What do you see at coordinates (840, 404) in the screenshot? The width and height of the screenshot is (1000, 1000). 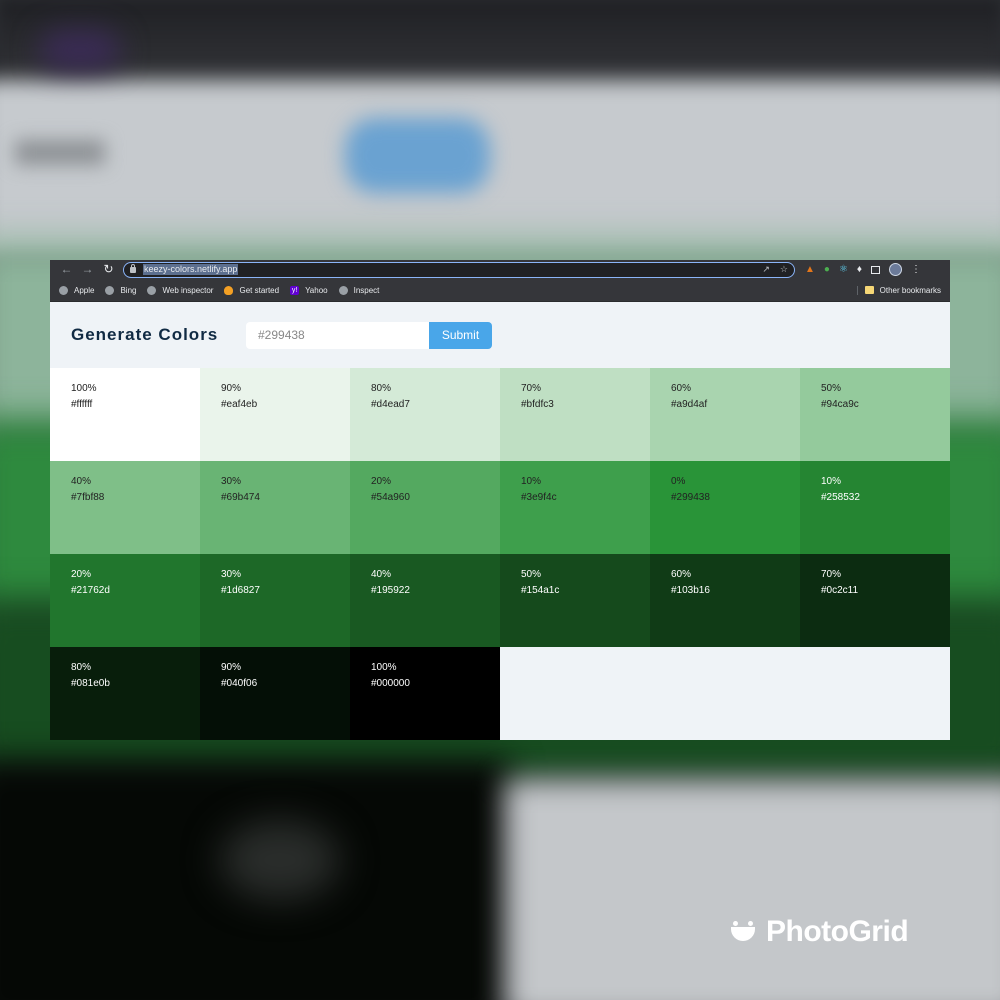 I see `swatch-hex: #94ca9c` at bounding box center [840, 404].